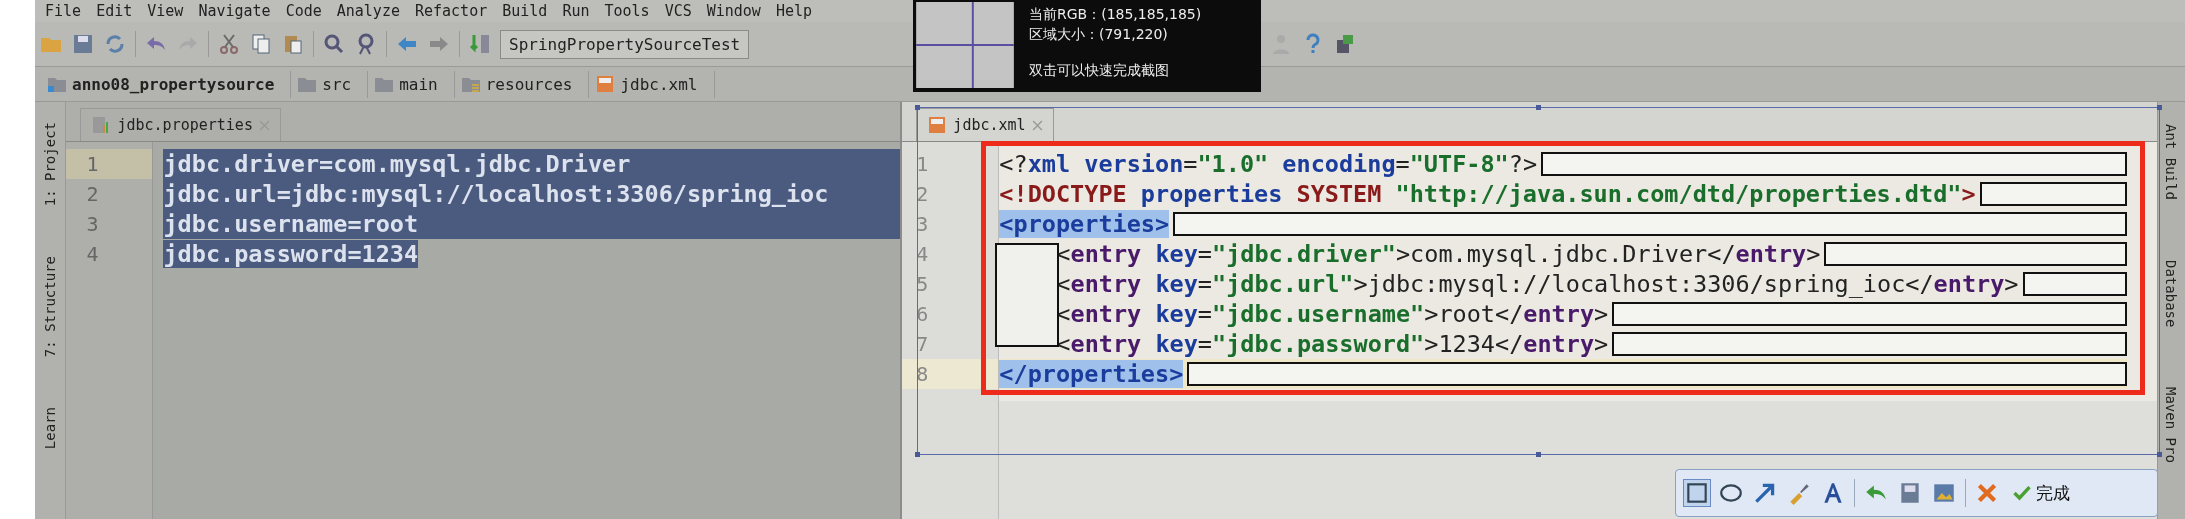 Image resolution: width=2185 pixels, height=519 pixels. I want to click on line-number: 5, so click(922, 284).